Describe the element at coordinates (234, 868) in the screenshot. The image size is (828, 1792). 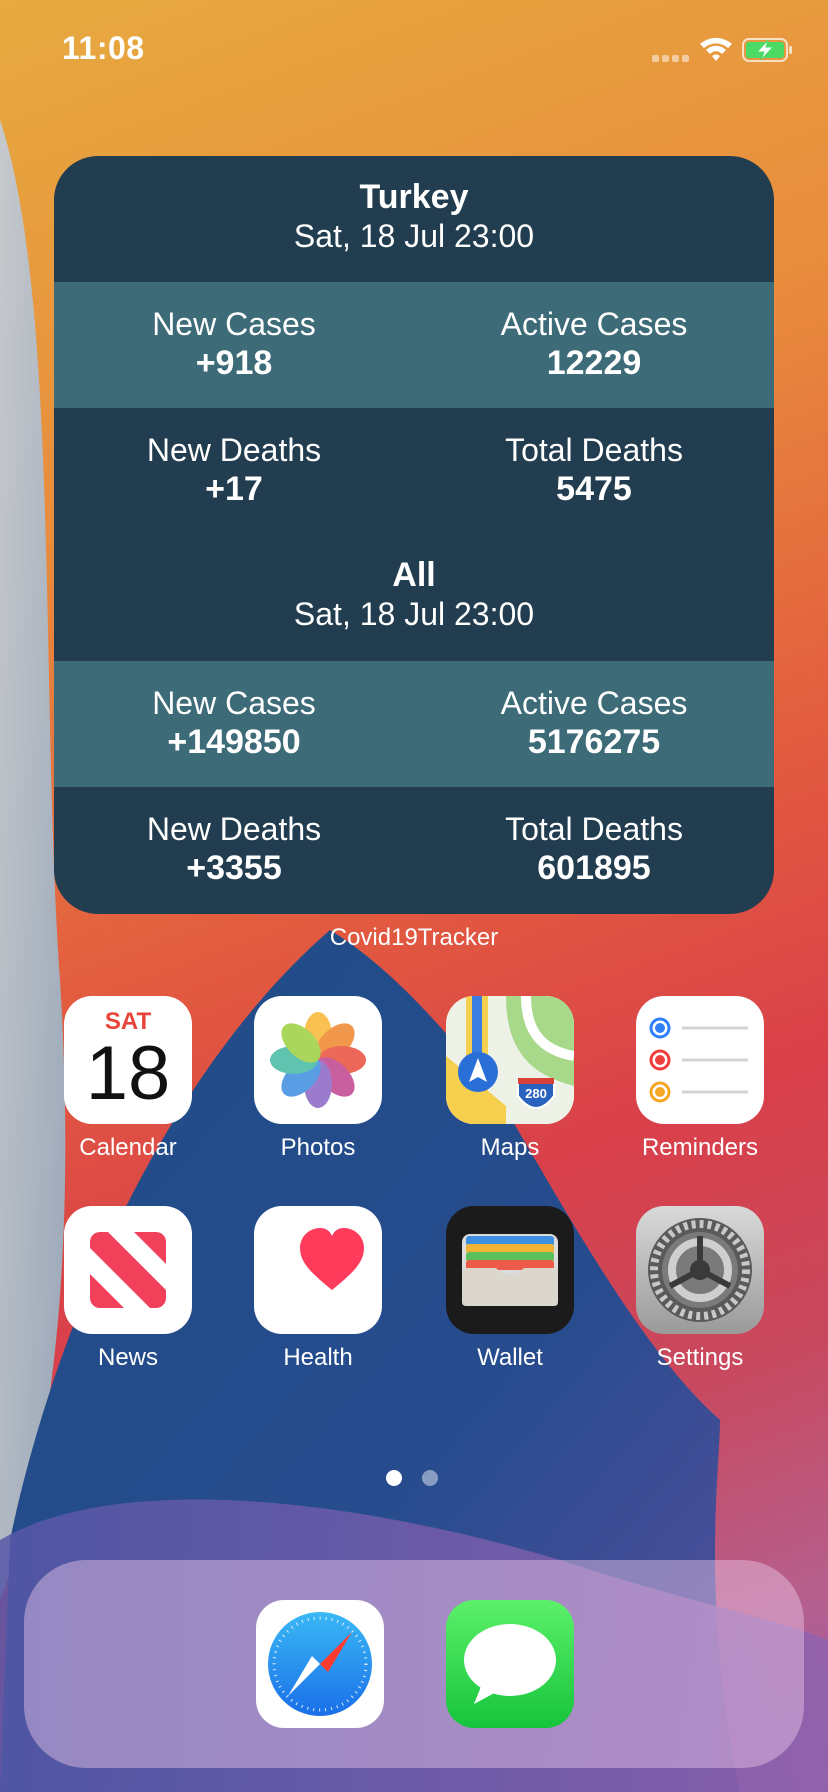
I see `stat-value: +3355` at that location.